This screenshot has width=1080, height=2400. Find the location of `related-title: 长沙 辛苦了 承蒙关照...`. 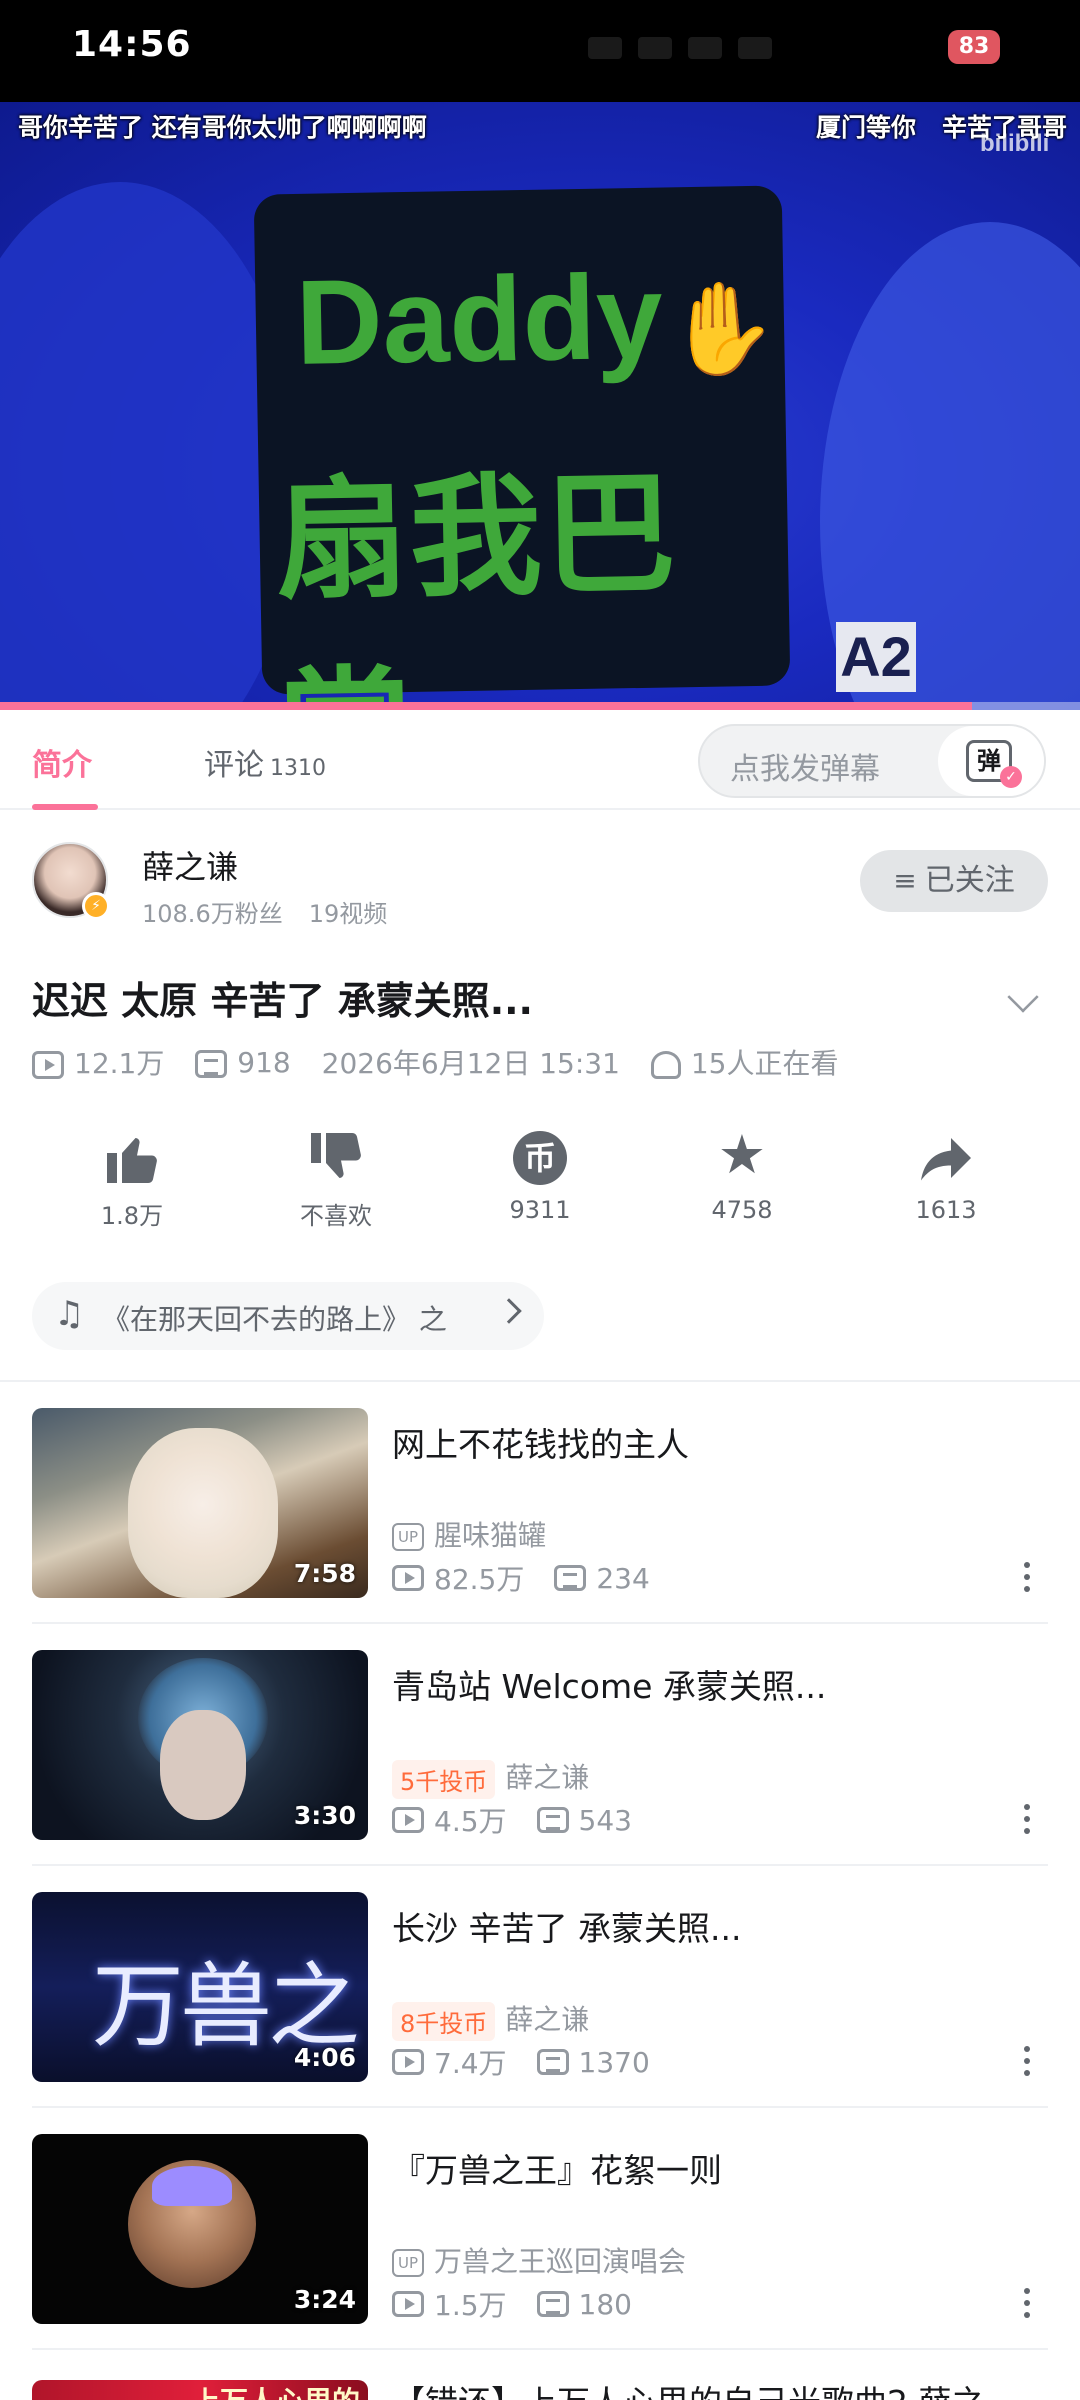

related-title: 长沙 辛苦了 承蒙关照... is located at coordinates (567, 1928).